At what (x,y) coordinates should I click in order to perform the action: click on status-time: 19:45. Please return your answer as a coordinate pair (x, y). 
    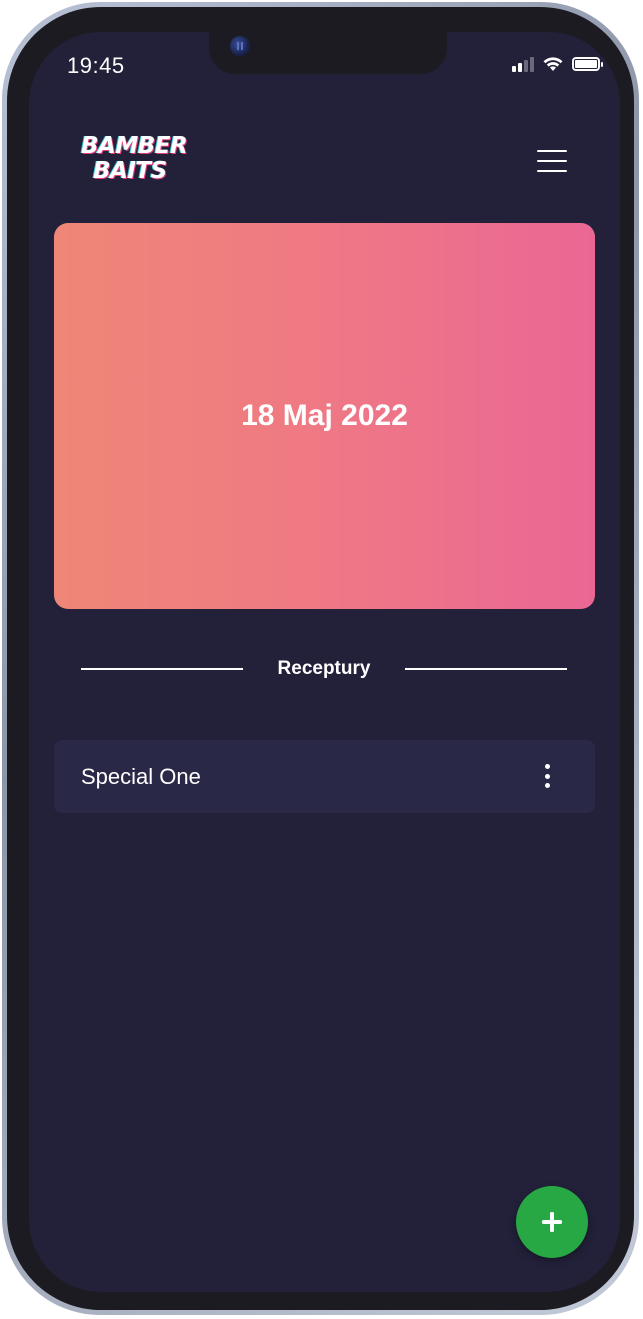
    Looking at the image, I should click on (96, 65).